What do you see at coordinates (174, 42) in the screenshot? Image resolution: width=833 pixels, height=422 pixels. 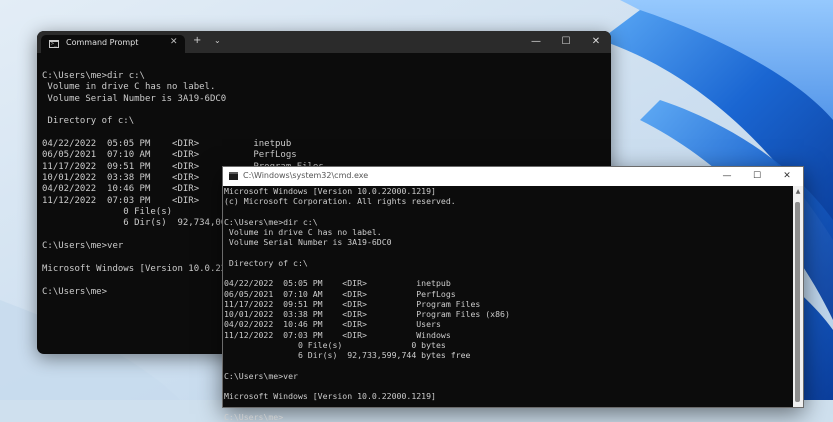 I see `close-tab-icon: ✕` at bounding box center [174, 42].